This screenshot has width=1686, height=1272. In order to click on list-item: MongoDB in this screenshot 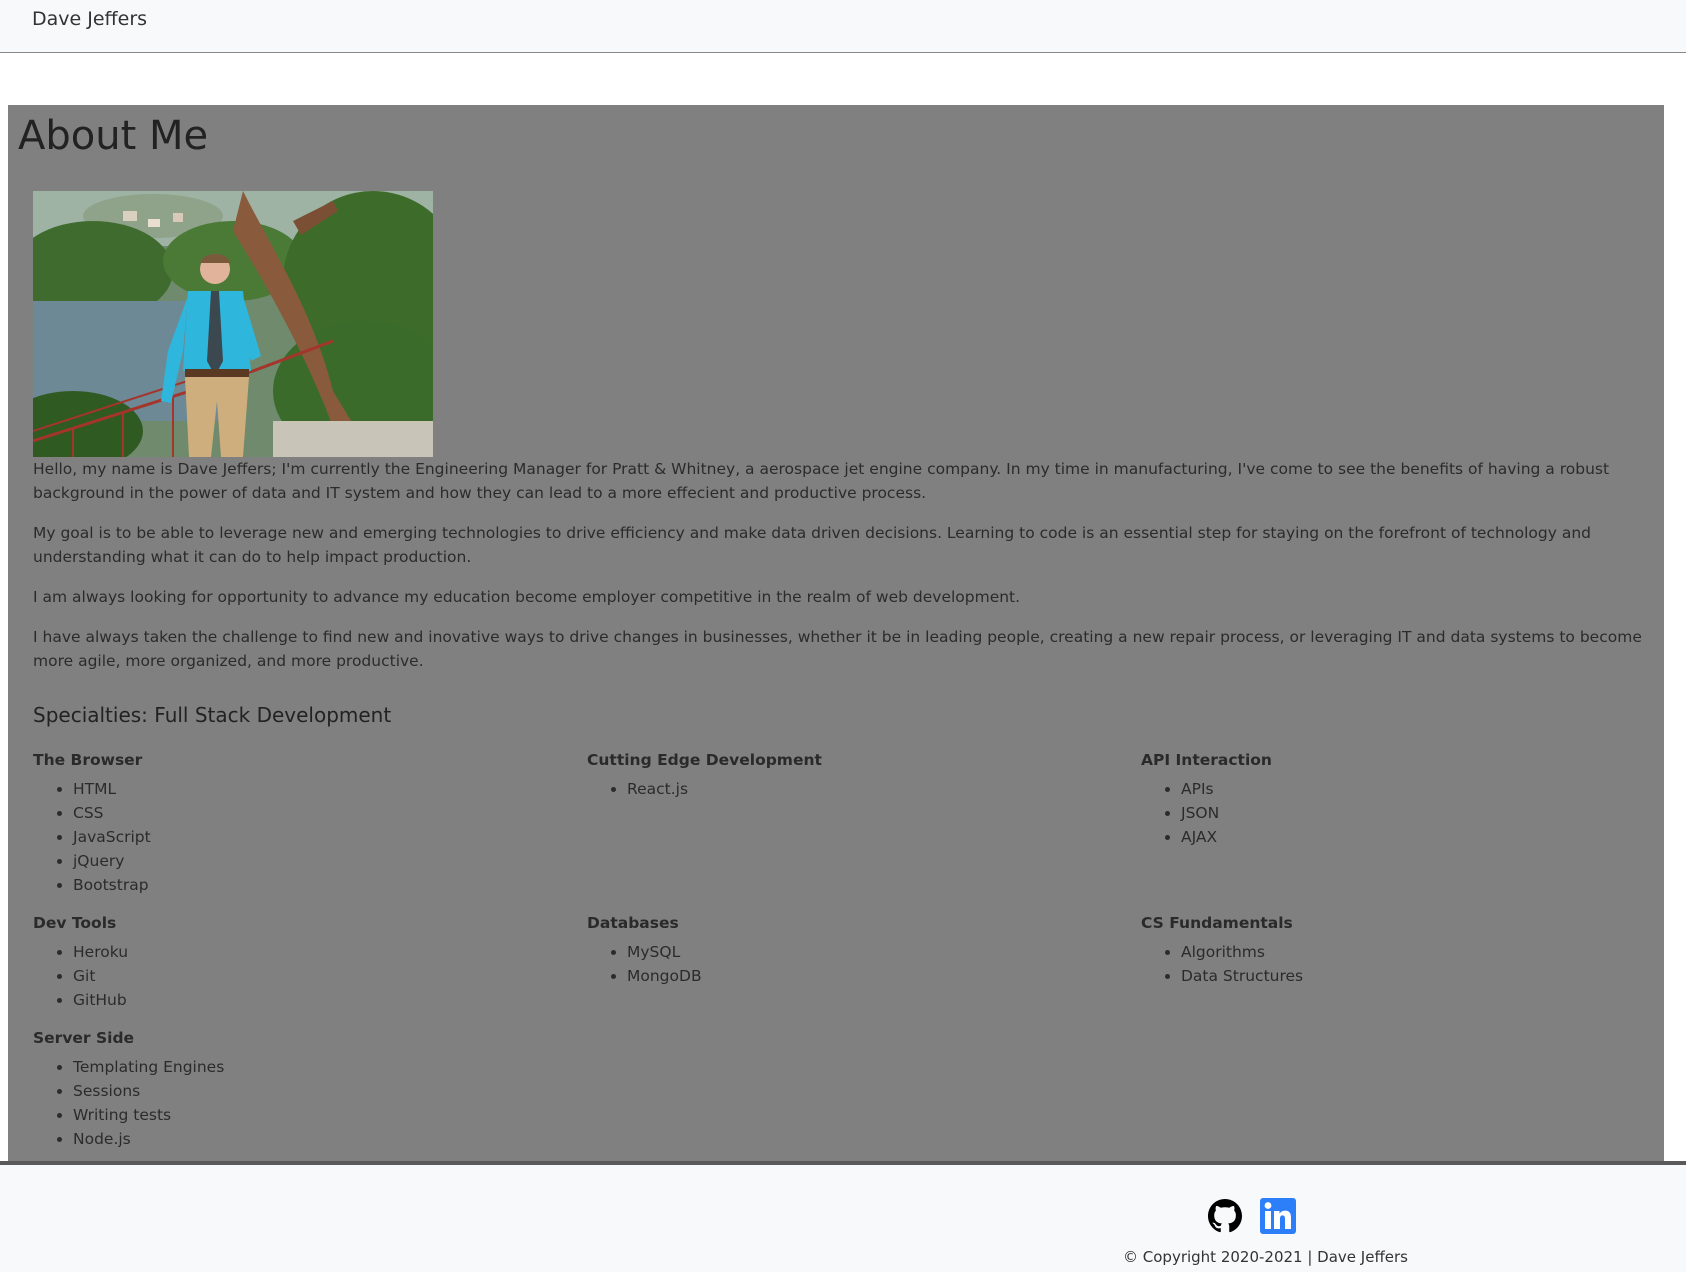, I will do `click(867, 976)`.